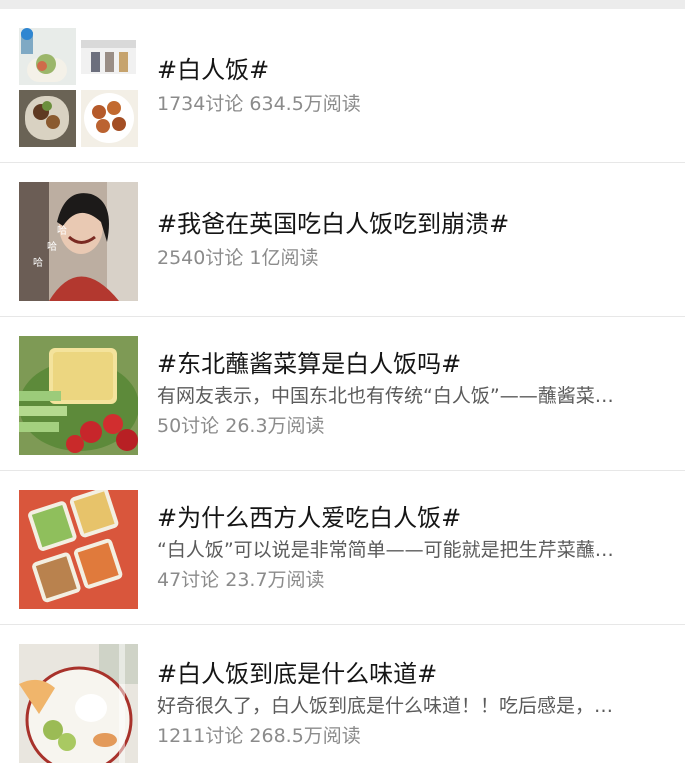  What do you see at coordinates (410, 426) in the screenshot?
I see `topic-stats: 50讨论 26.3万阅读` at bounding box center [410, 426].